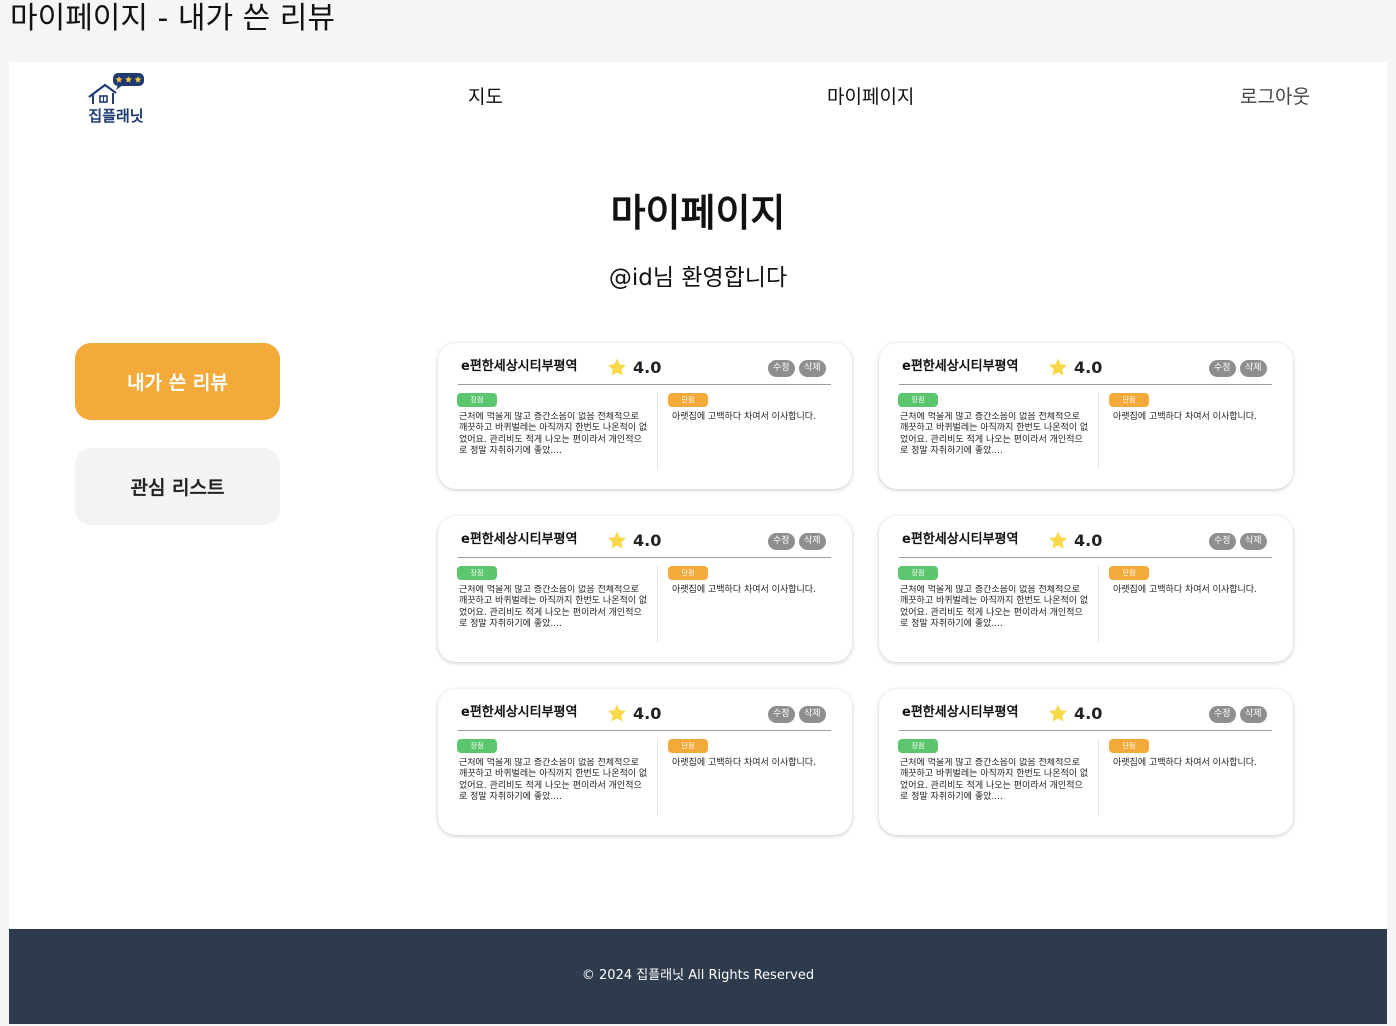 The width and height of the screenshot is (1396, 1026). Describe the element at coordinates (698, 98) in the screenshot. I see `site-header: 집플래닛 지도 마이페이지 로그아웃` at that location.